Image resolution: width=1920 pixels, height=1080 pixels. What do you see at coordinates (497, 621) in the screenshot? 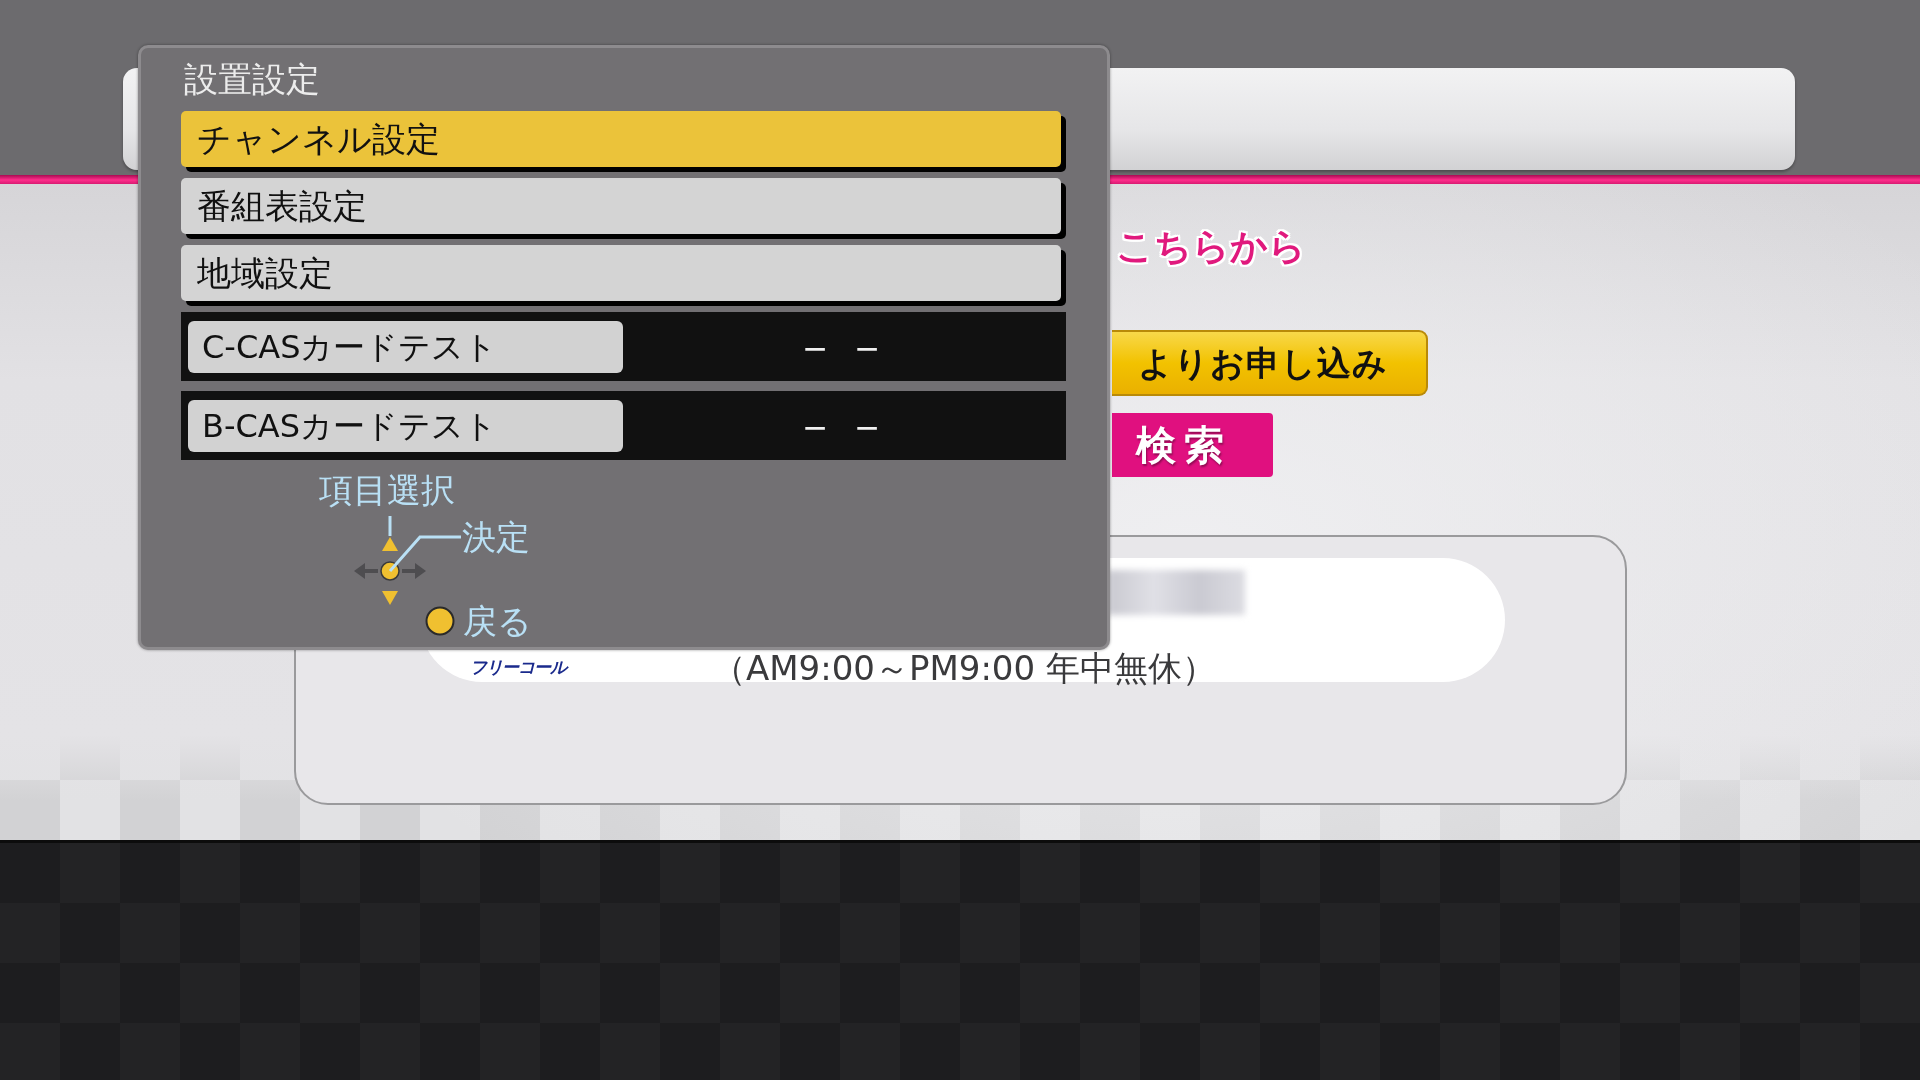
I see `guide-text: 戻る` at bounding box center [497, 621].